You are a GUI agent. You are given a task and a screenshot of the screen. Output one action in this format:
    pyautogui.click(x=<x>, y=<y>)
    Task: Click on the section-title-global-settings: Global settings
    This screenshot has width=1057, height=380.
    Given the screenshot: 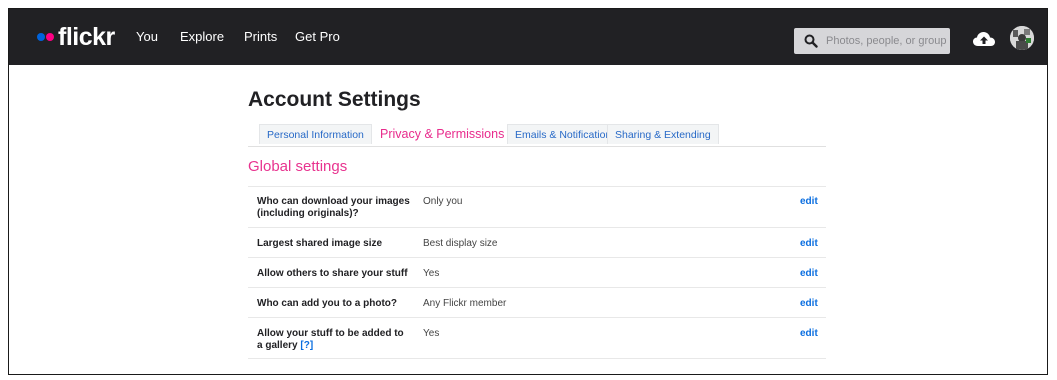 What is the action you would take?
    pyautogui.click(x=298, y=166)
    